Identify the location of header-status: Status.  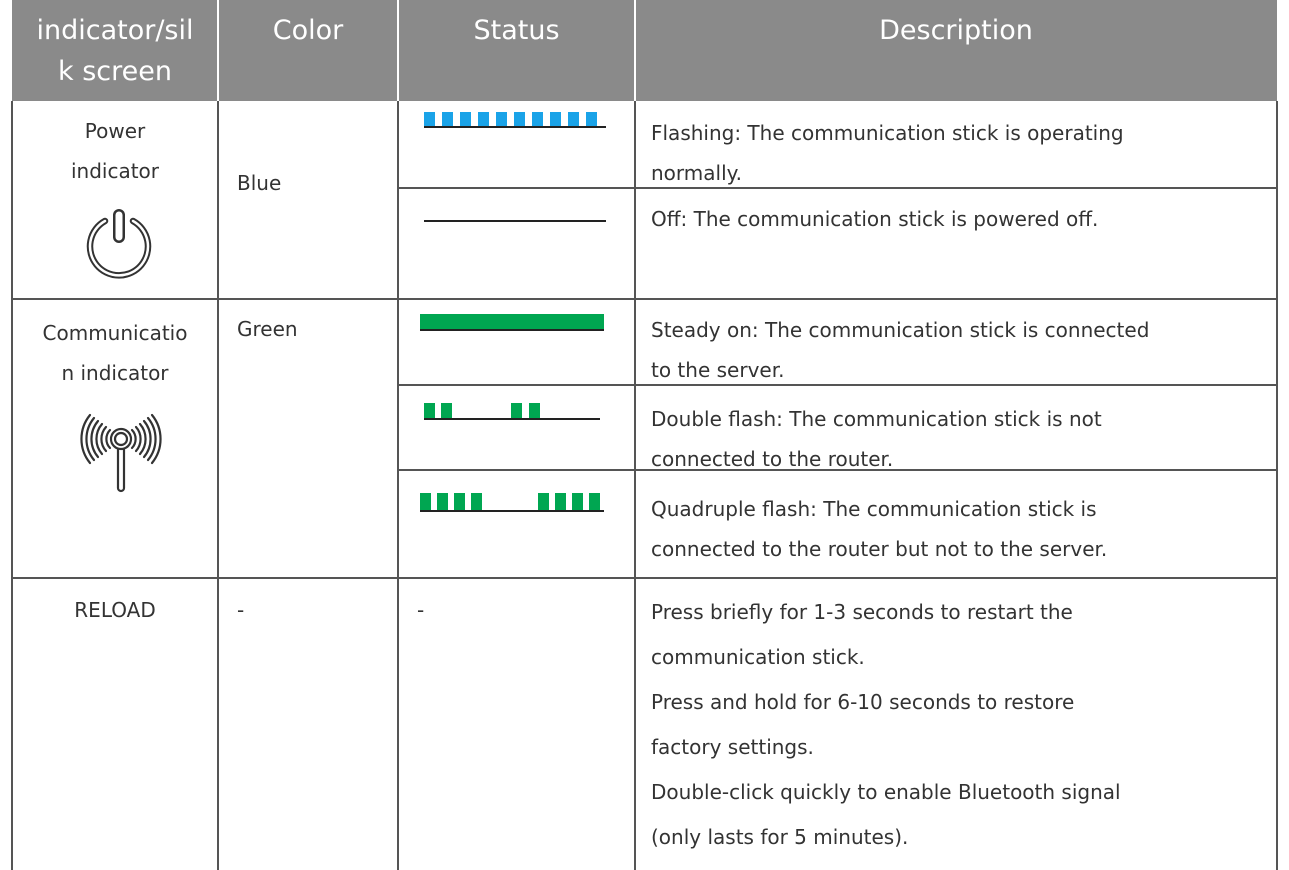
(516, 50).